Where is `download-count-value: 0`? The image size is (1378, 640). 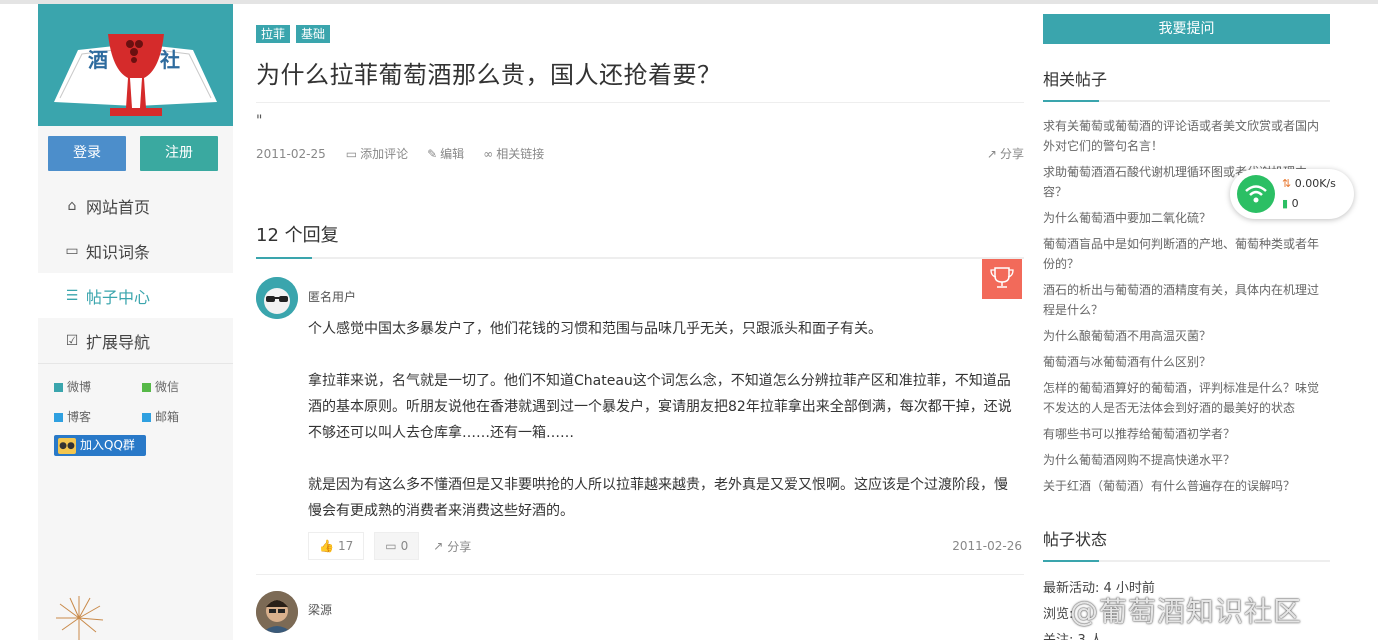
download-count-value: 0 is located at coordinates (1295, 203).